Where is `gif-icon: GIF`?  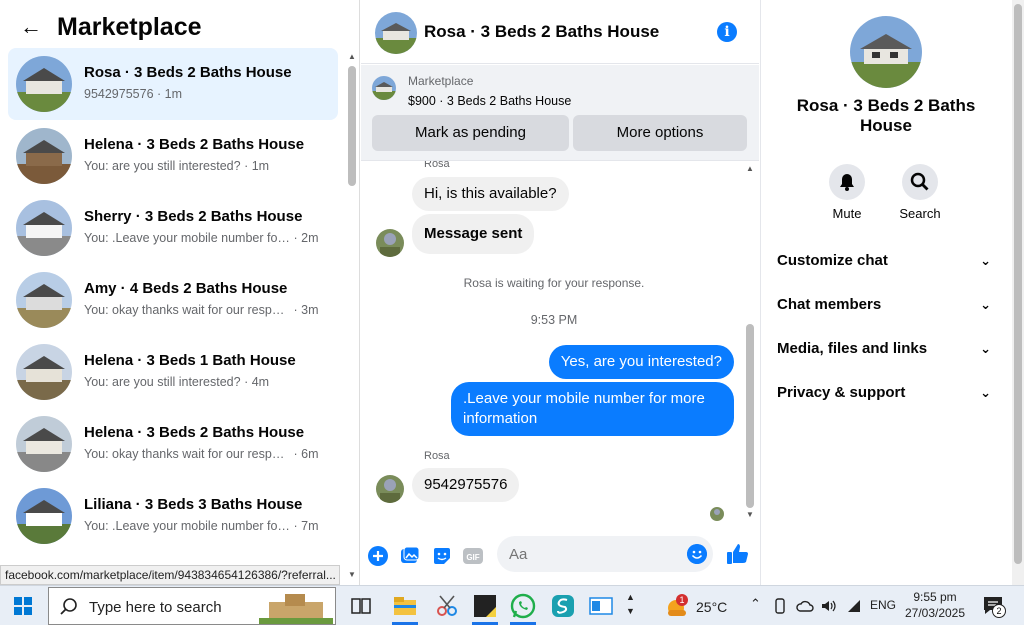 gif-icon: GIF is located at coordinates (473, 556).